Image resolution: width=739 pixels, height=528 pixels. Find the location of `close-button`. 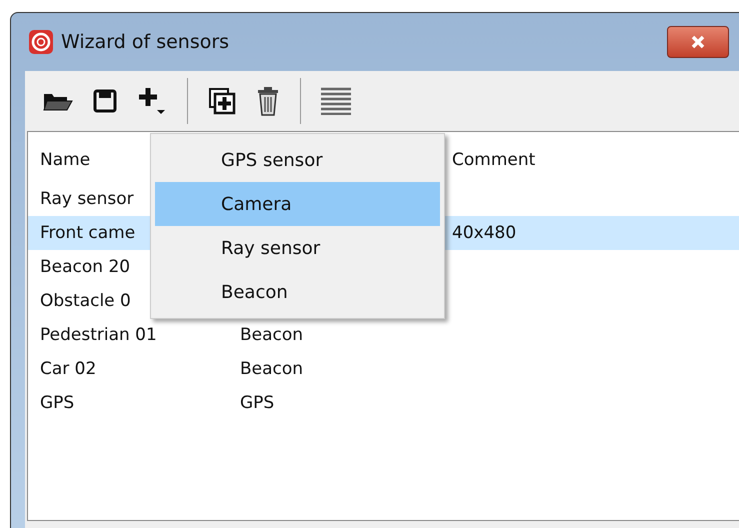

close-button is located at coordinates (698, 42).